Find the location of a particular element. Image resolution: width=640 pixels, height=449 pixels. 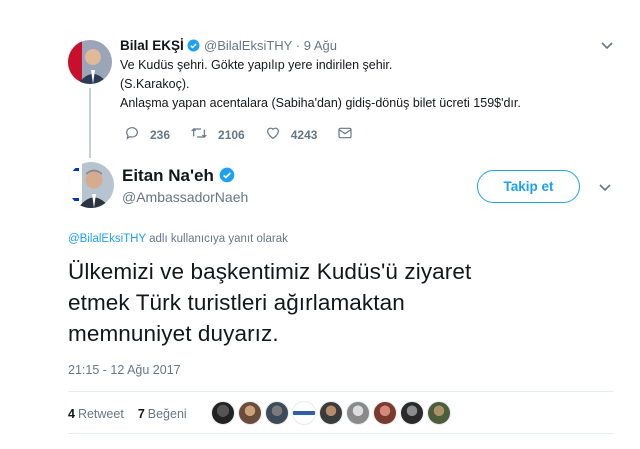

like-stat-count: 7 is located at coordinates (141, 414).